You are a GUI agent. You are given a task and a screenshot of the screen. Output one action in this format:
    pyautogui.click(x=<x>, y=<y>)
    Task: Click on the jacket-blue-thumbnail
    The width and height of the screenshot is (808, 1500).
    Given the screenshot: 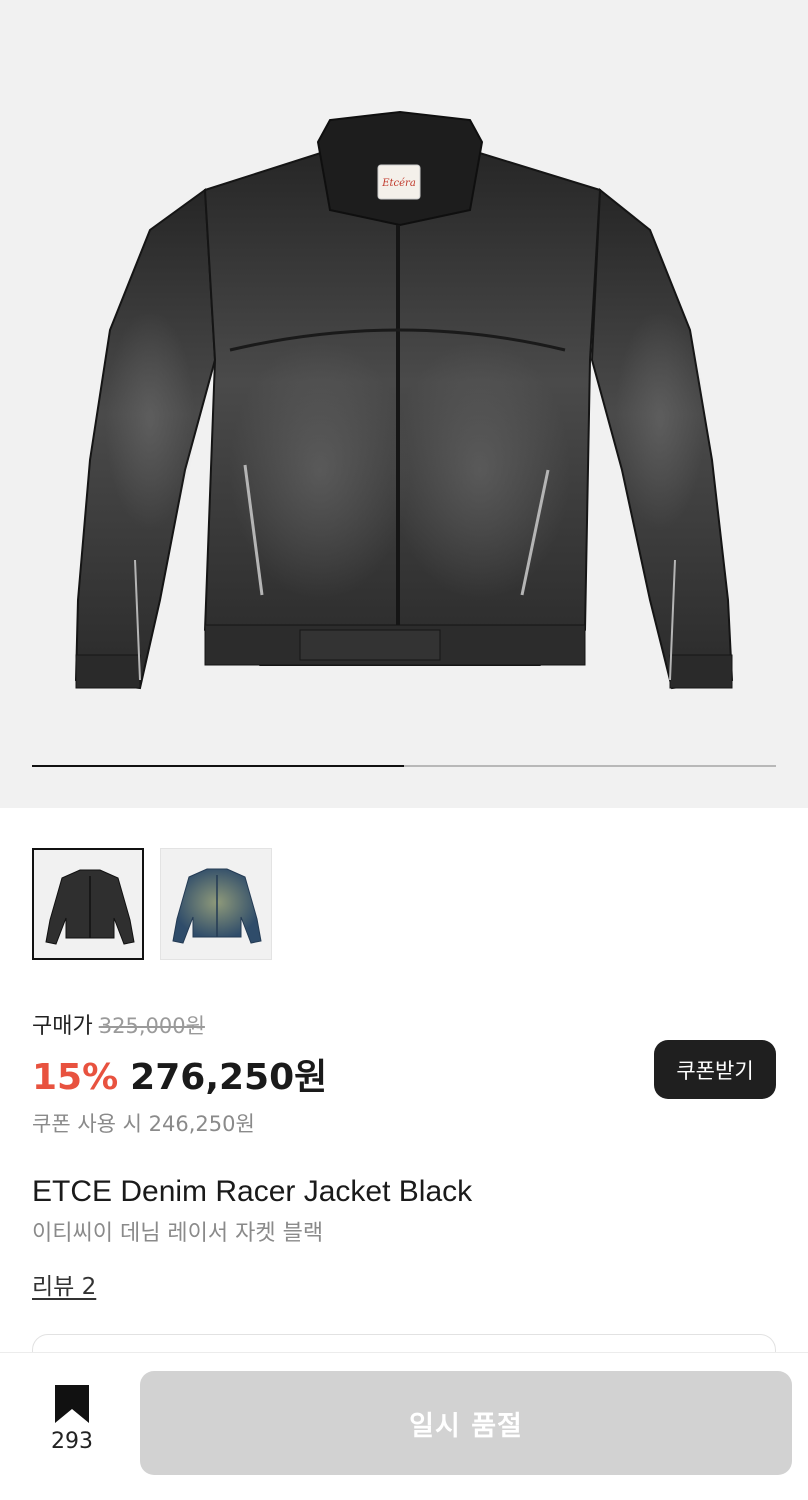 What is the action you would take?
    pyautogui.click(x=217, y=906)
    